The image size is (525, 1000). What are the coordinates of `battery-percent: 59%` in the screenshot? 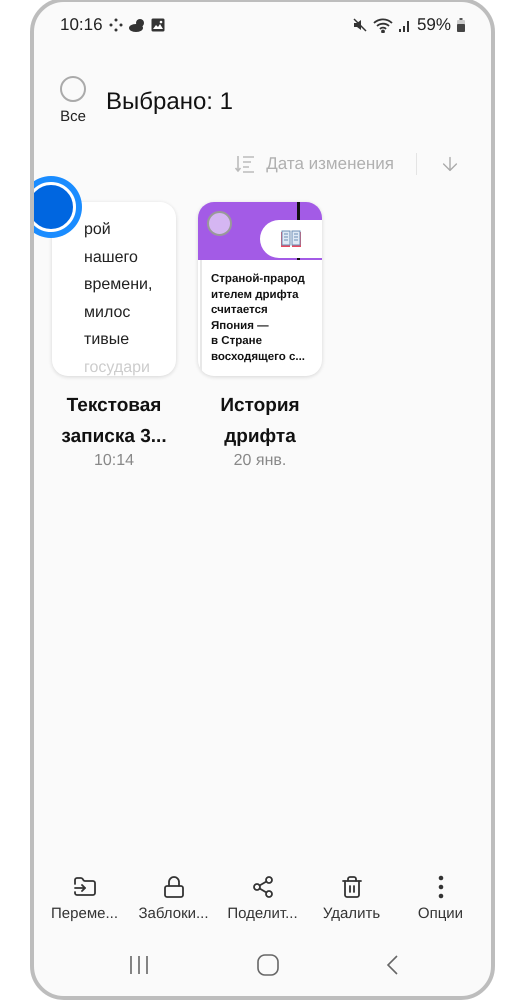 It's located at (433, 25).